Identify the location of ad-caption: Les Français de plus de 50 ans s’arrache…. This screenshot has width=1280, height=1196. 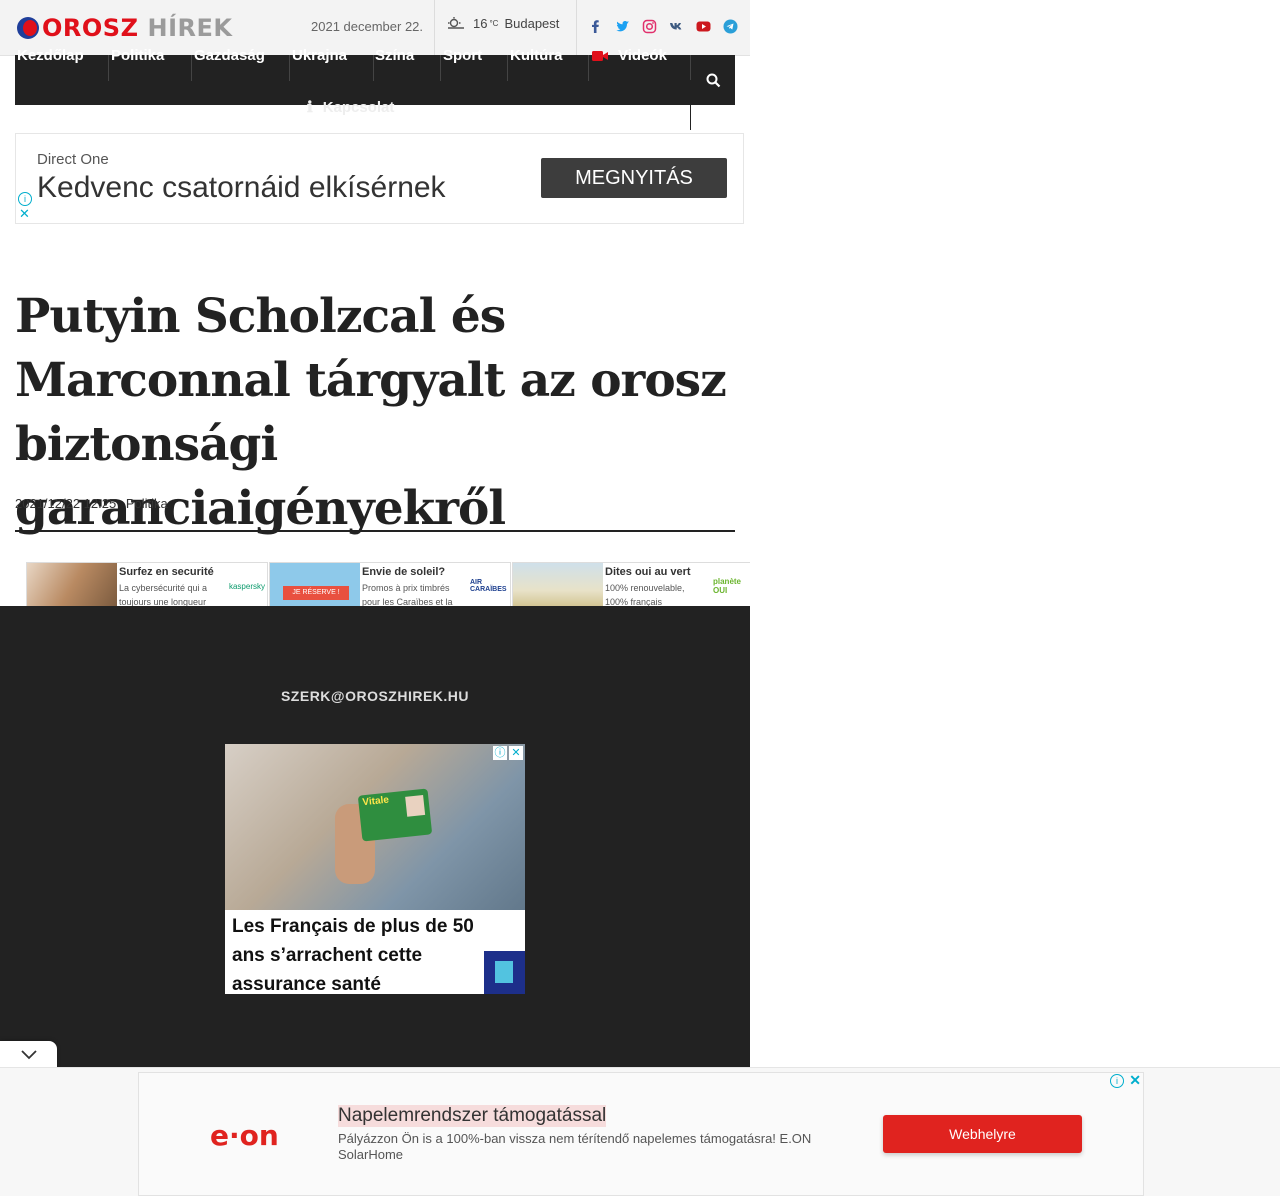
(353, 955).